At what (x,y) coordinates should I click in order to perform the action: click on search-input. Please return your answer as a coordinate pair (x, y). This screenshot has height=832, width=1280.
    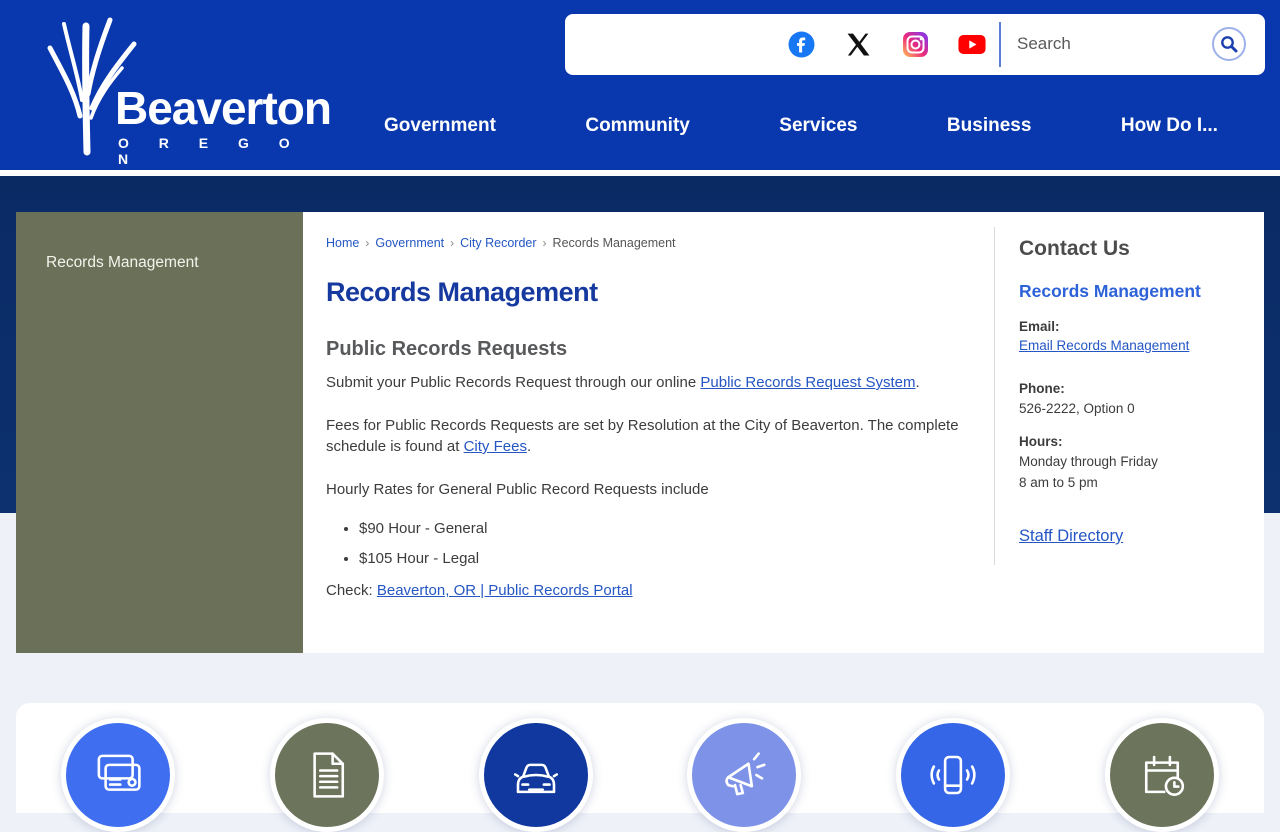
    Looking at the image, I should click on (1112, 44).